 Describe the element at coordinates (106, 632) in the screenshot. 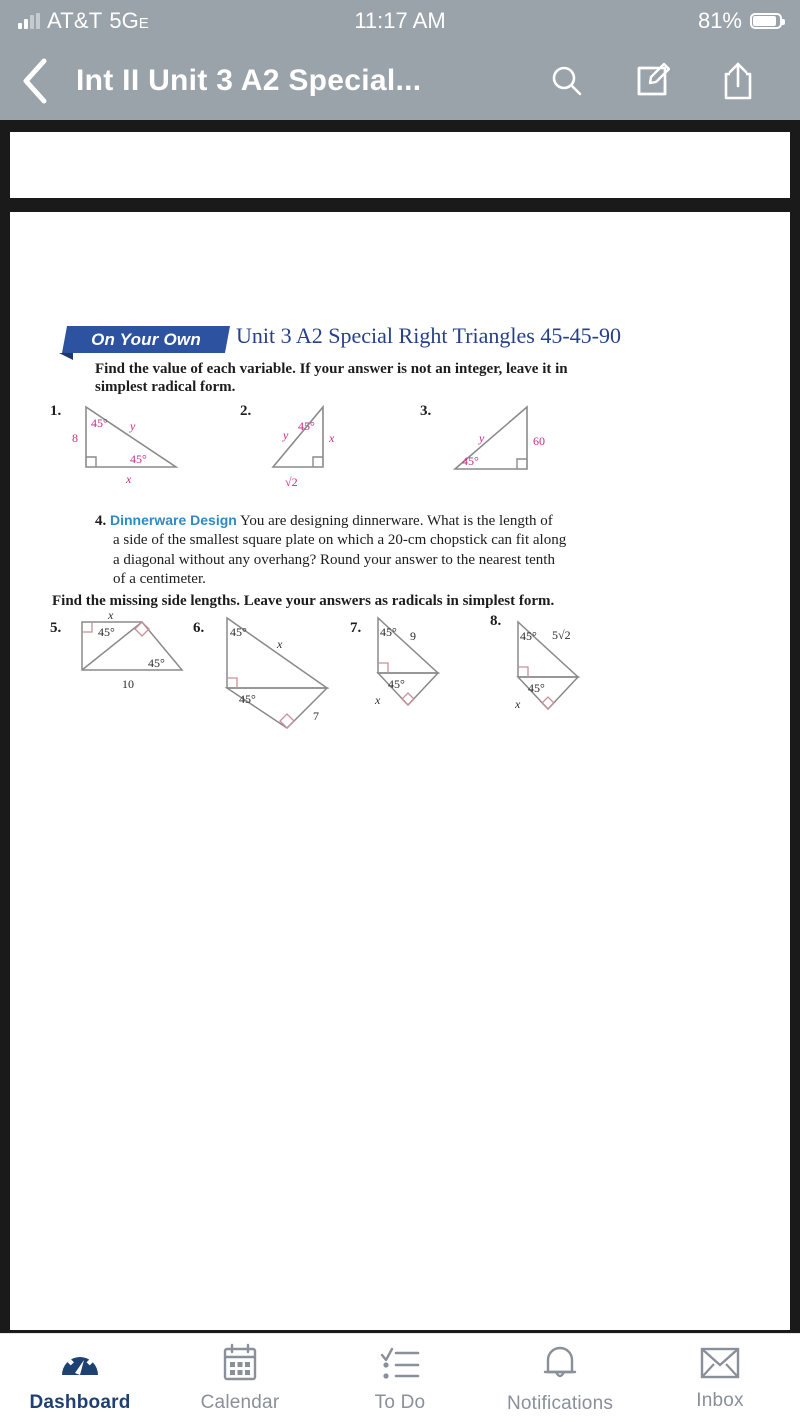

I see `label-angle-a-5: 45°` at that location.